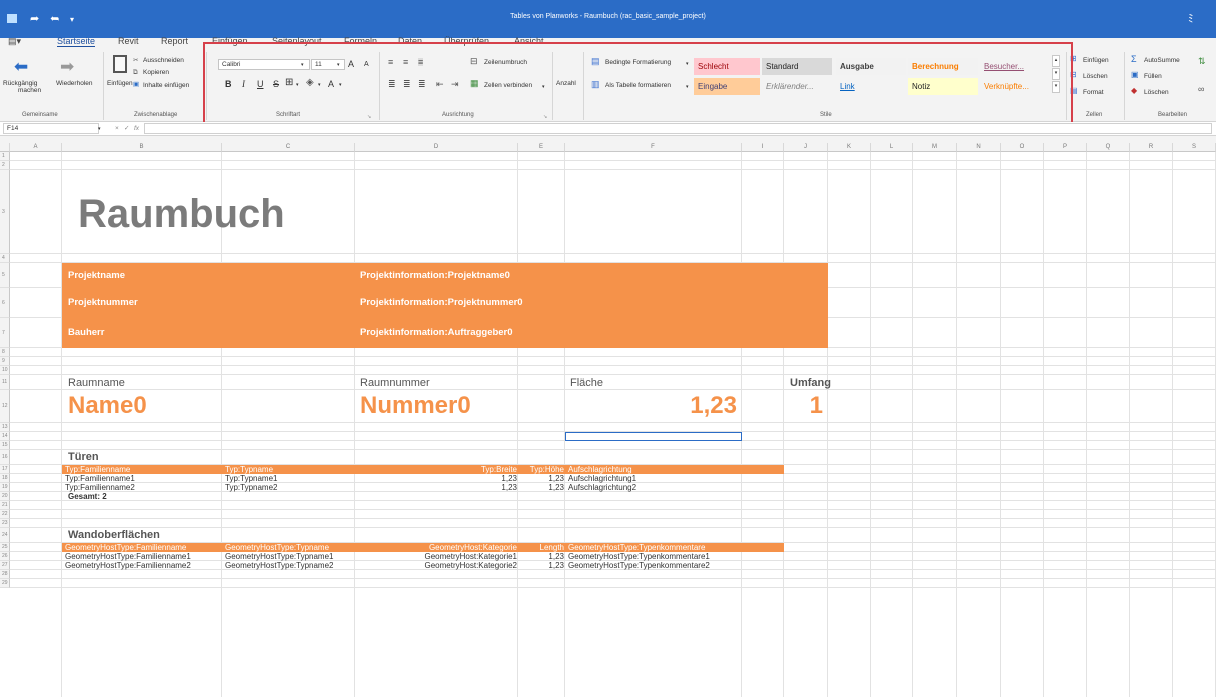 This screenshot has width=1216, height=697. Describe the element at coordinates (687, 64) in the screenshot. I see `conditional-format-chevron-icon: ▾` at that location.